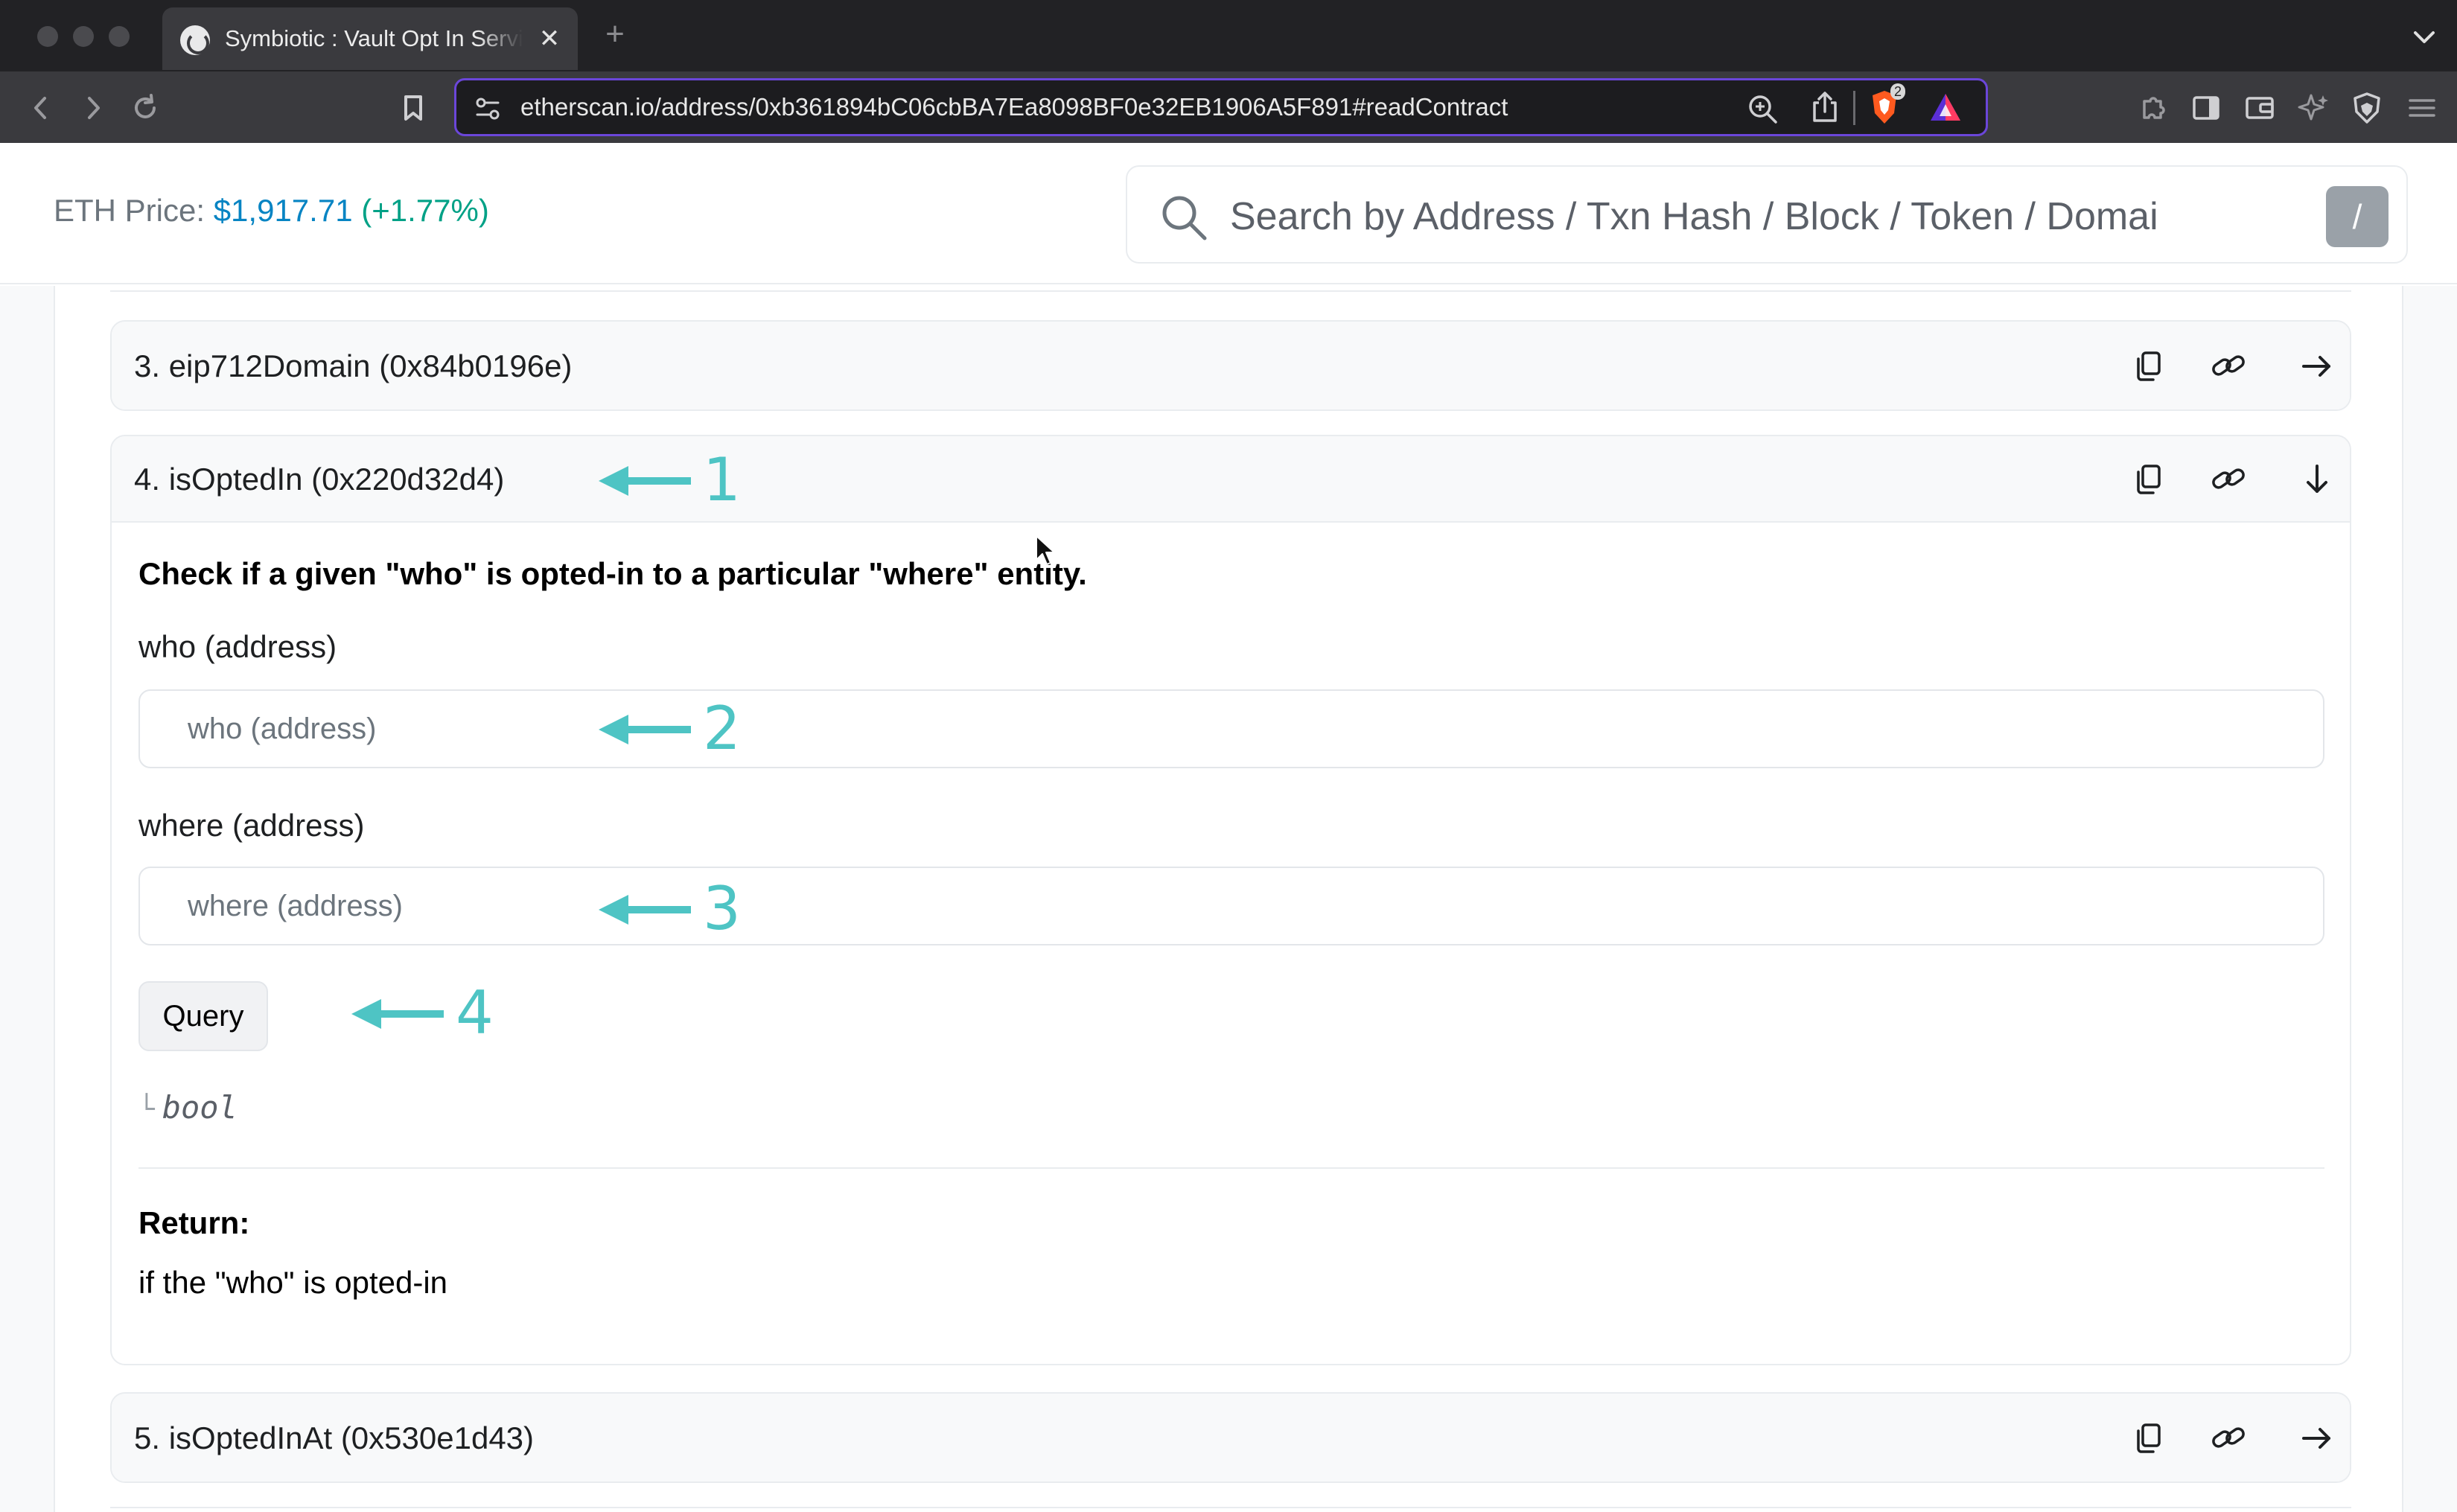 The width and height of the screenshot is (2457, 1512). Describe the element at coordinates (1184, 218) in the screenshot. I see `search-icon` at that location.